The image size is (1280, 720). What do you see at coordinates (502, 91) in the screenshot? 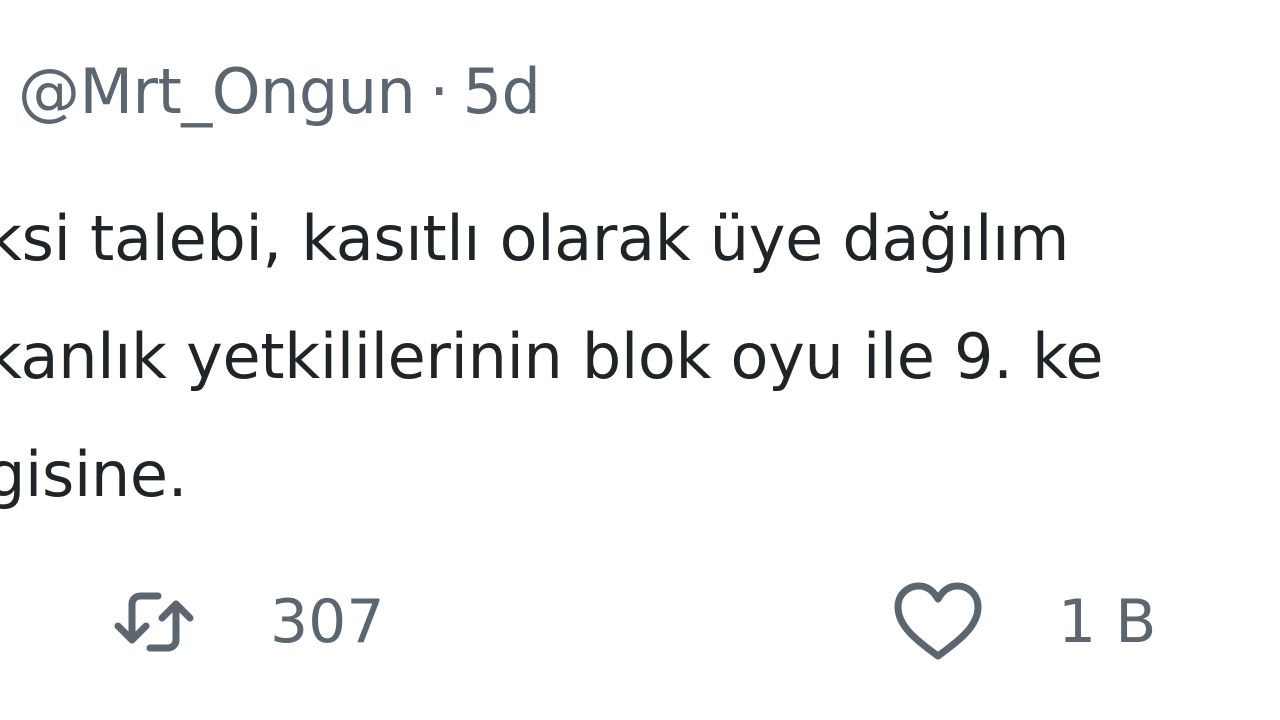
I see `tweet-timestamp: 5d` at bounding box center [502, 91].